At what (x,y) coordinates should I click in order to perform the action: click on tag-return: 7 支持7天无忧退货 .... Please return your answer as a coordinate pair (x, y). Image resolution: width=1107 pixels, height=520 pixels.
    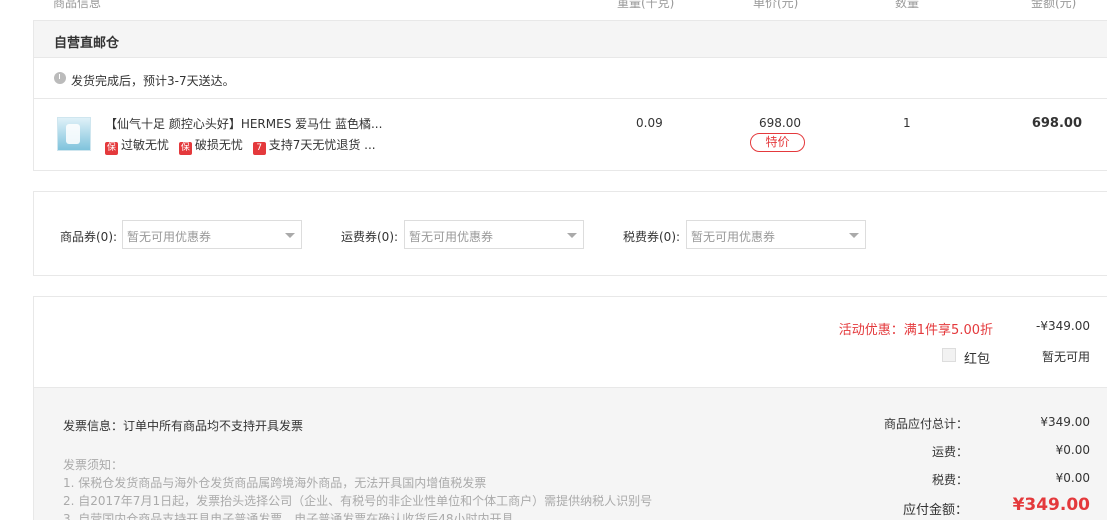
    Looking at the image, I should click on (314, 145).